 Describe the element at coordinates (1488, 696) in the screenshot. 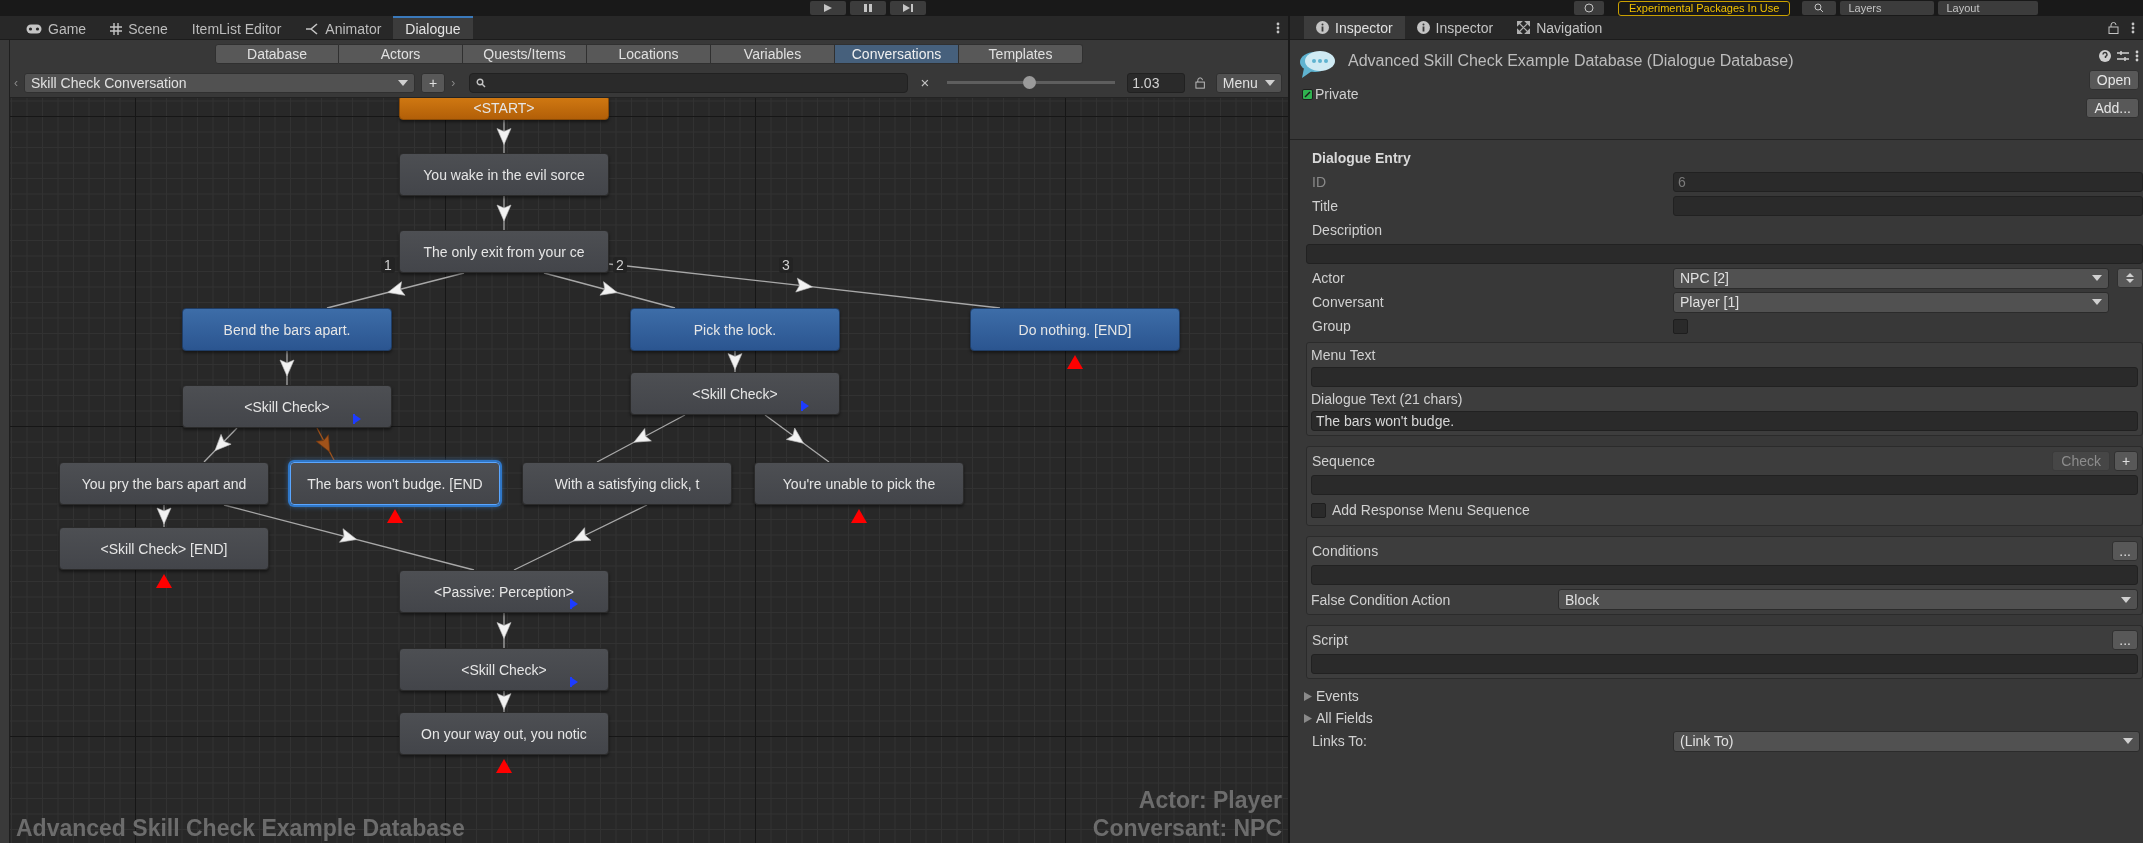

I see `foldout: Events` at that location.